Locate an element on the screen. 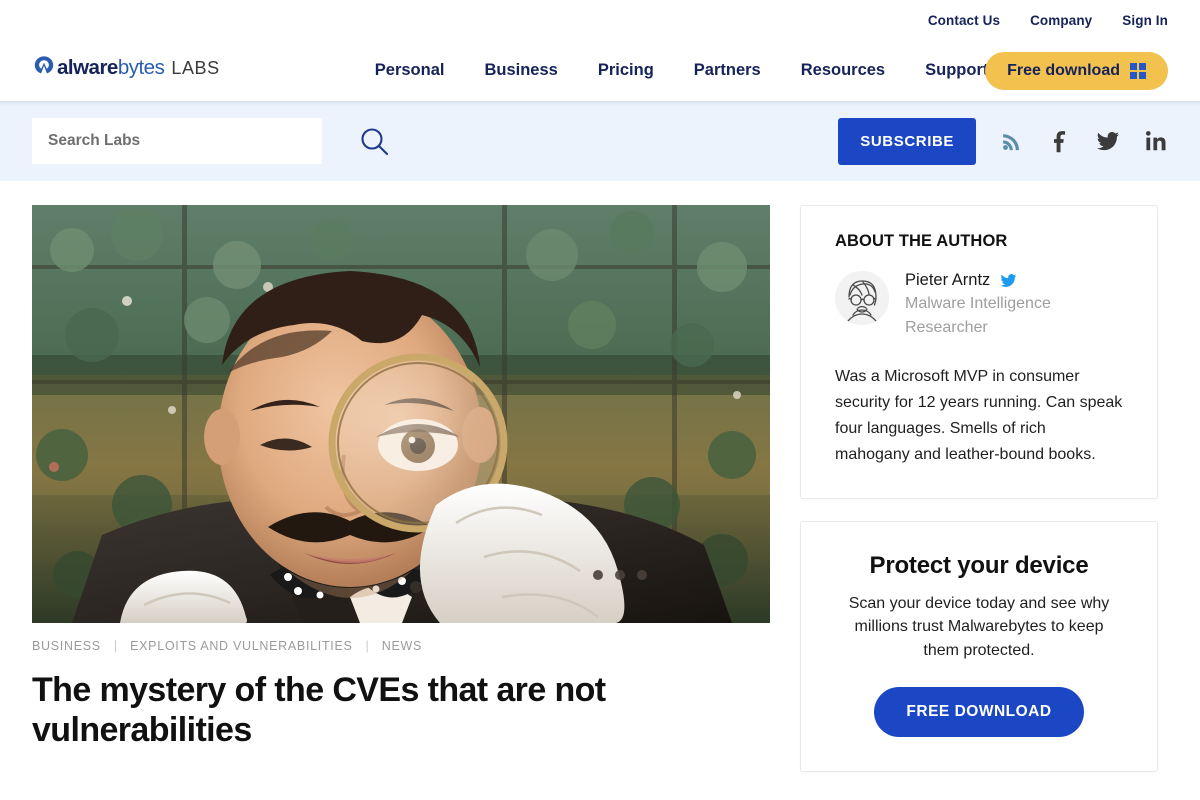  logo-wordmark: alwarebytes is located at coordinates (111, 68).